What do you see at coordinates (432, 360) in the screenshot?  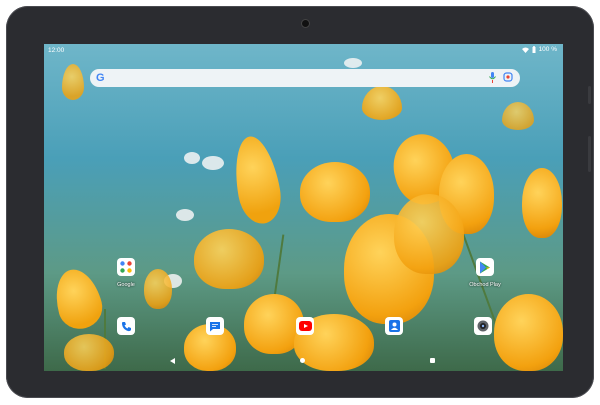 I see `recents-icon` at bounding box center [432, 360].